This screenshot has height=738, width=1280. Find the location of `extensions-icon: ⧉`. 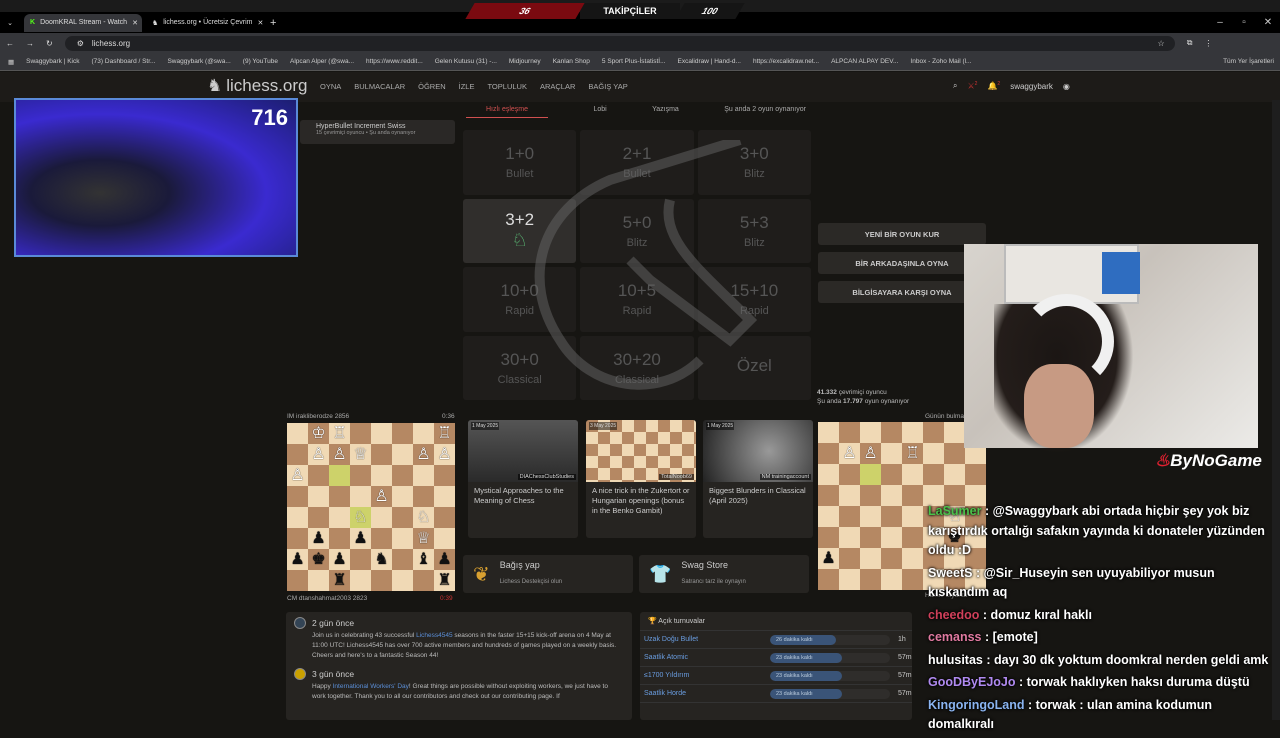

extensions-icon: ⧉ is located at coordinates (1190, 43).